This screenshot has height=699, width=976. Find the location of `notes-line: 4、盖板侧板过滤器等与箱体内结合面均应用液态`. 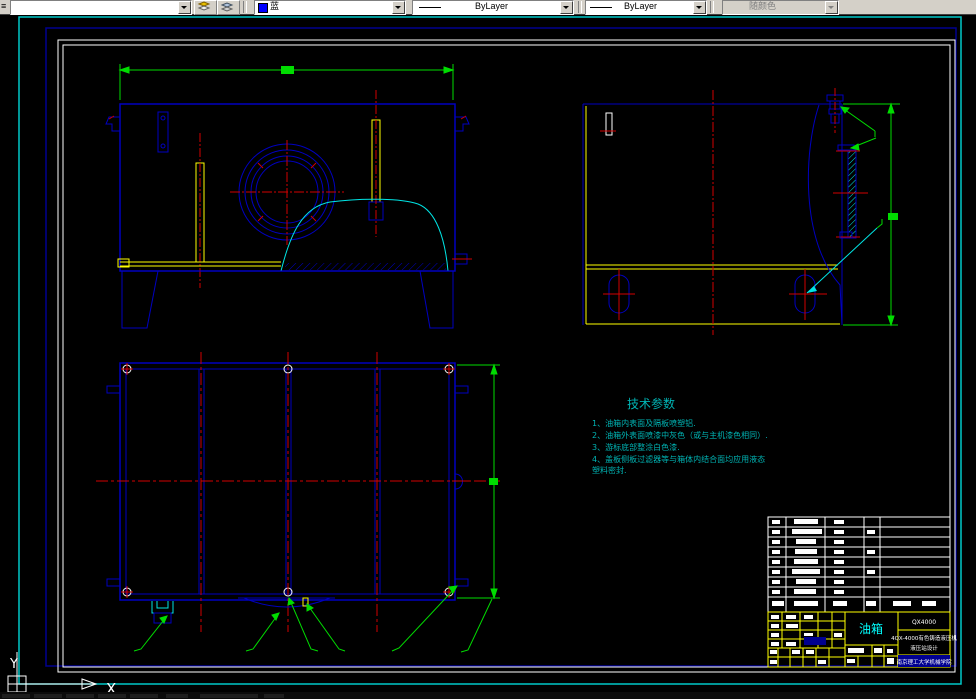

notes-line: 4、盖板侧板过滤器等与箱体内结合面均应用液态 is located at coordinates (678, 459).